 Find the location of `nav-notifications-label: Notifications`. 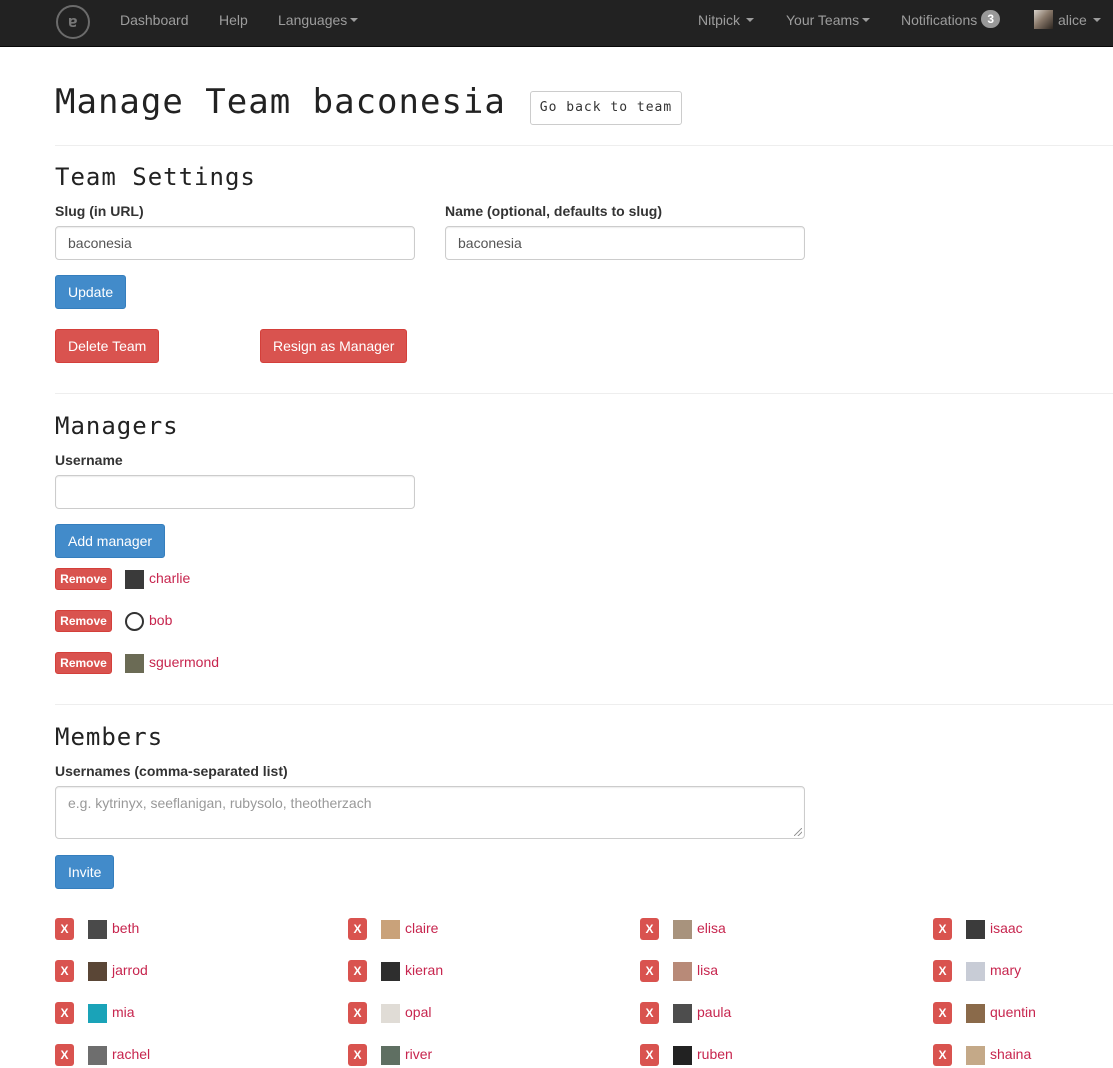

nav-notifications-label: Notifications is located at coordinates (939, 20).